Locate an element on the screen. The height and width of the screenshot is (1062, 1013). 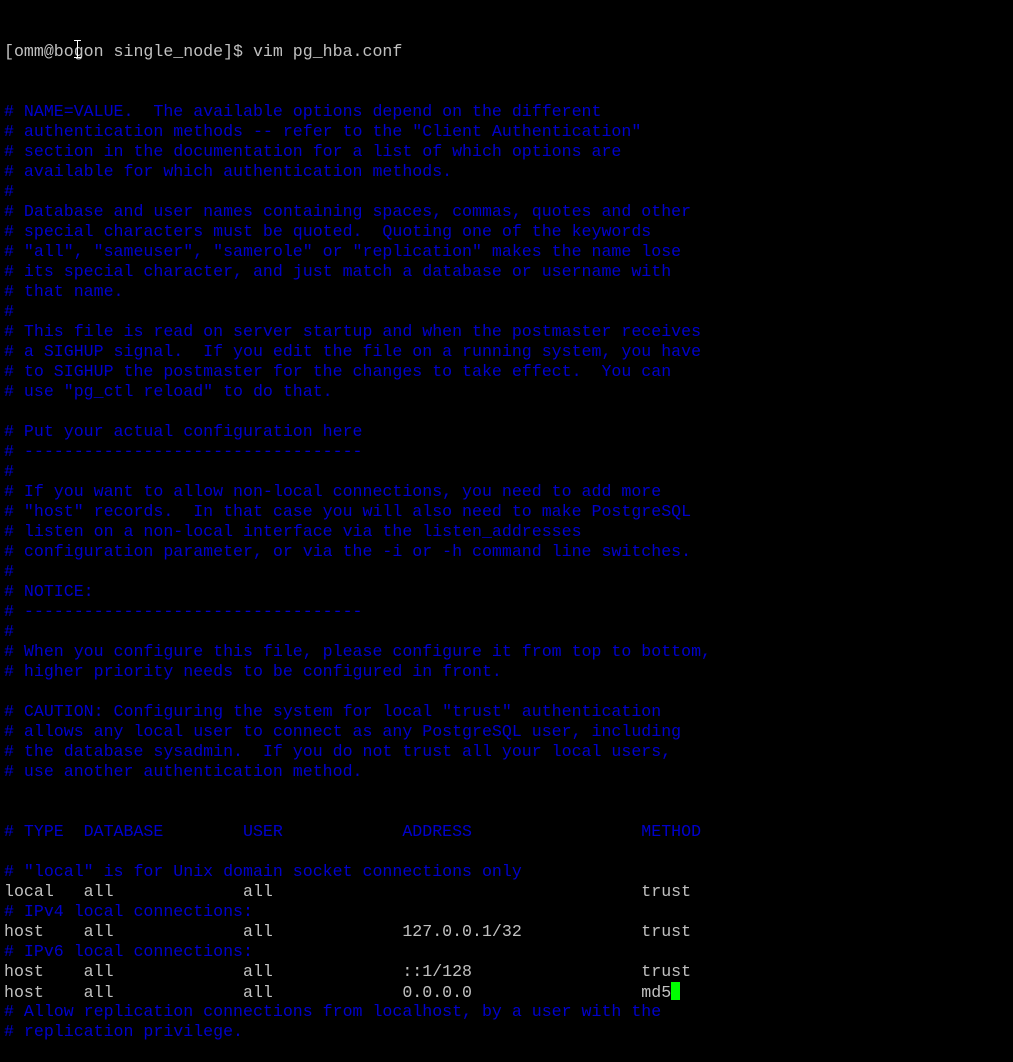
config-line: host all all ::1/128 trust is located at coordinates (348, 971).